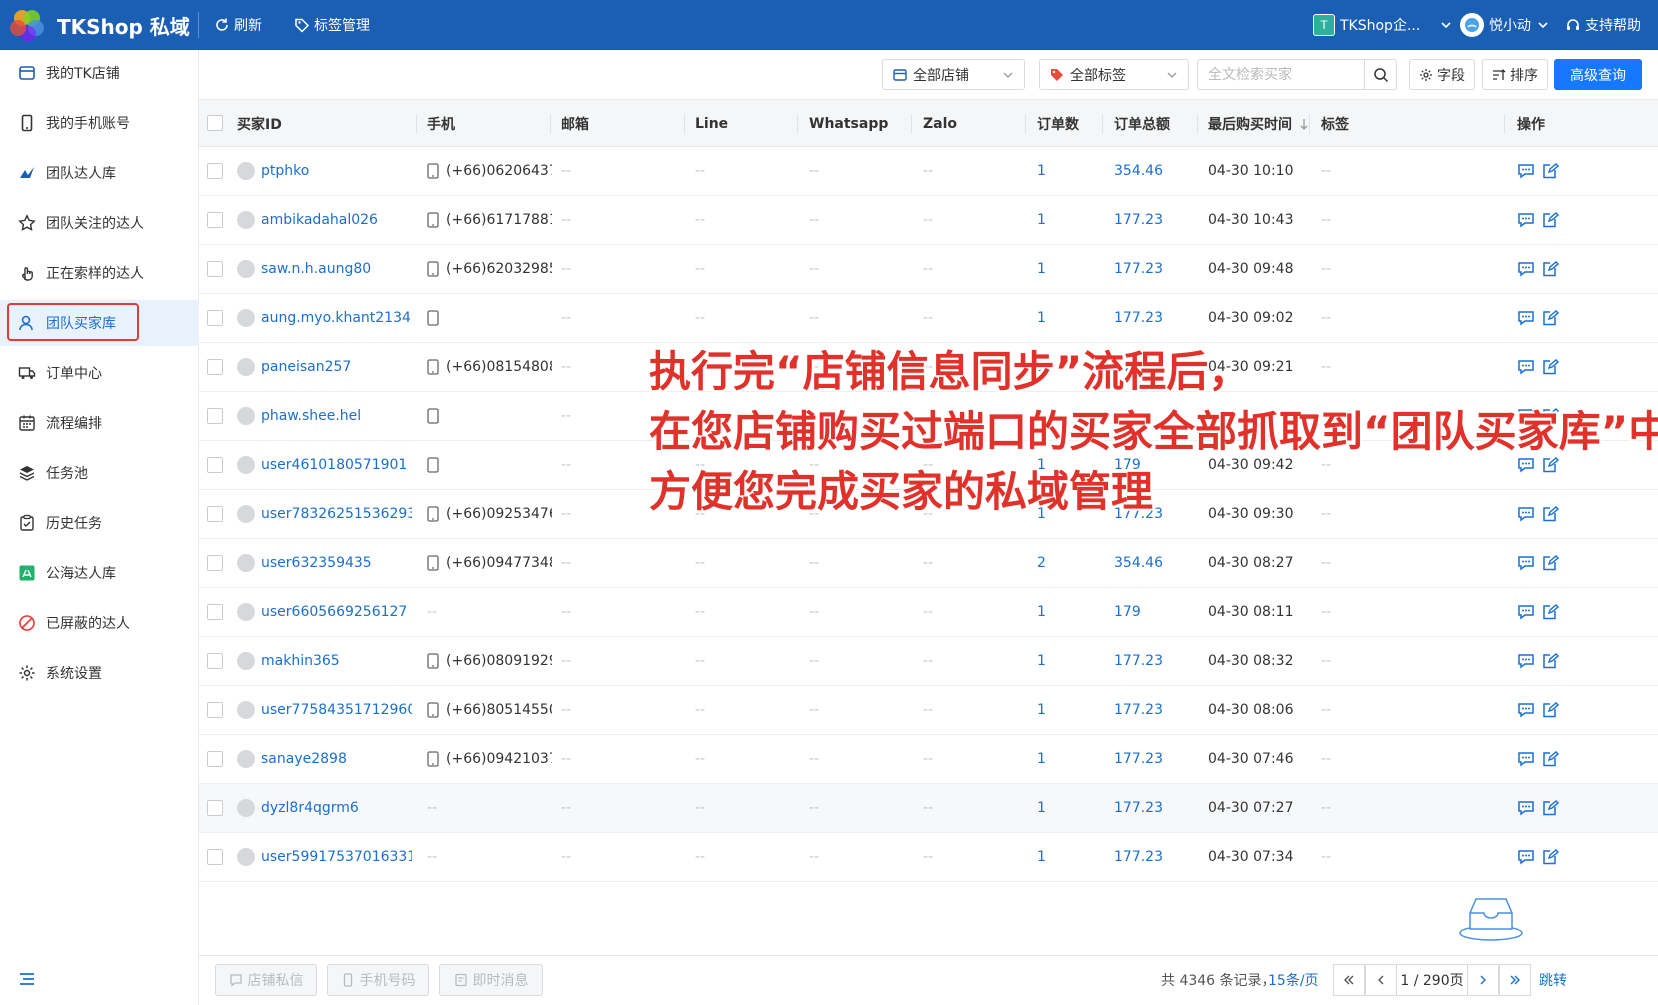  Describe the element at coordinates (1505, 25) in the screenshot. I see `user-menu: 悦小动` at that location.